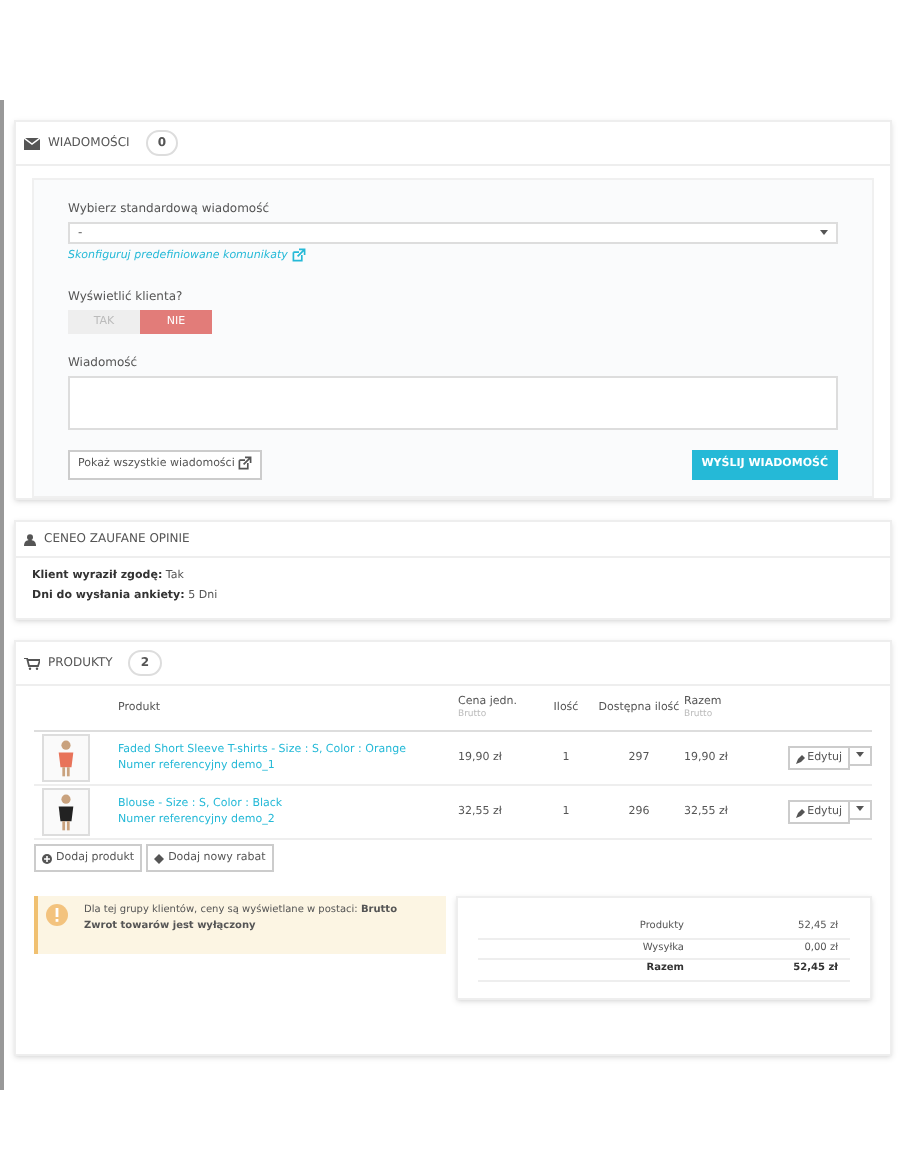 The image size is (904, 1168). I want to click on envelope-icon, so click(32, 143).